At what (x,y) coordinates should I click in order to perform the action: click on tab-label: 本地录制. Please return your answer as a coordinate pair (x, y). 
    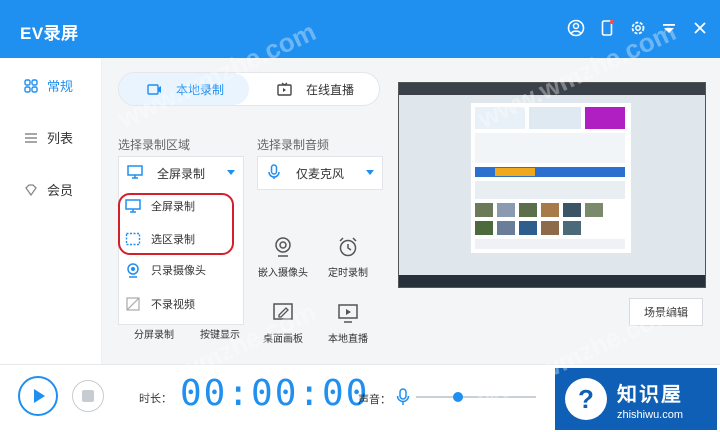
    Looking at the image, I should click on (200, 89).